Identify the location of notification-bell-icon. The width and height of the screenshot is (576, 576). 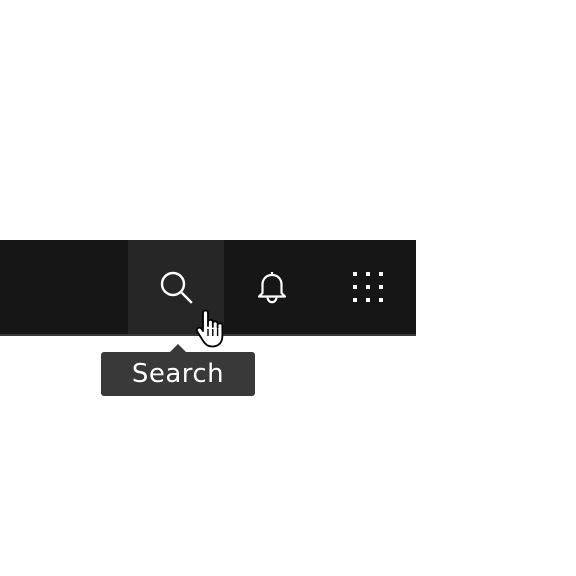
(272, 288).